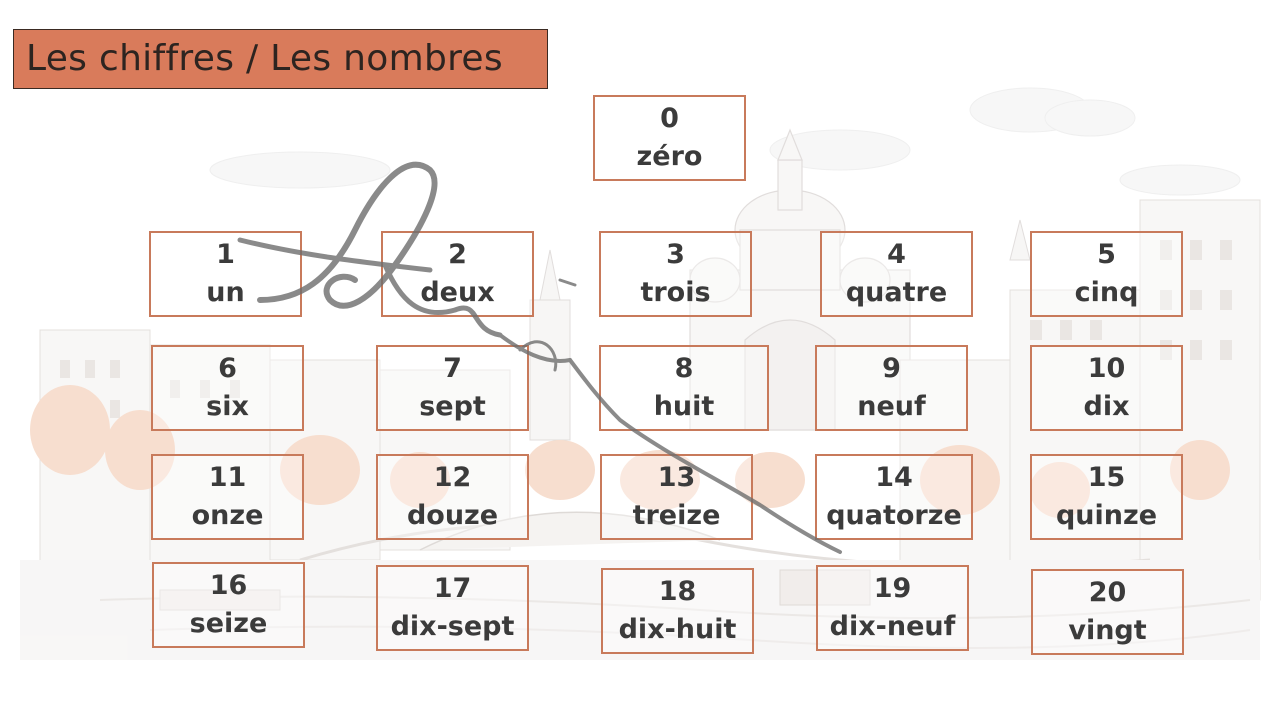 The image size is (1280, 720). What do you see at coordinates (457, 254) in the screenshot?
I see `number-digit: 2` at bounding box center [457, 254].